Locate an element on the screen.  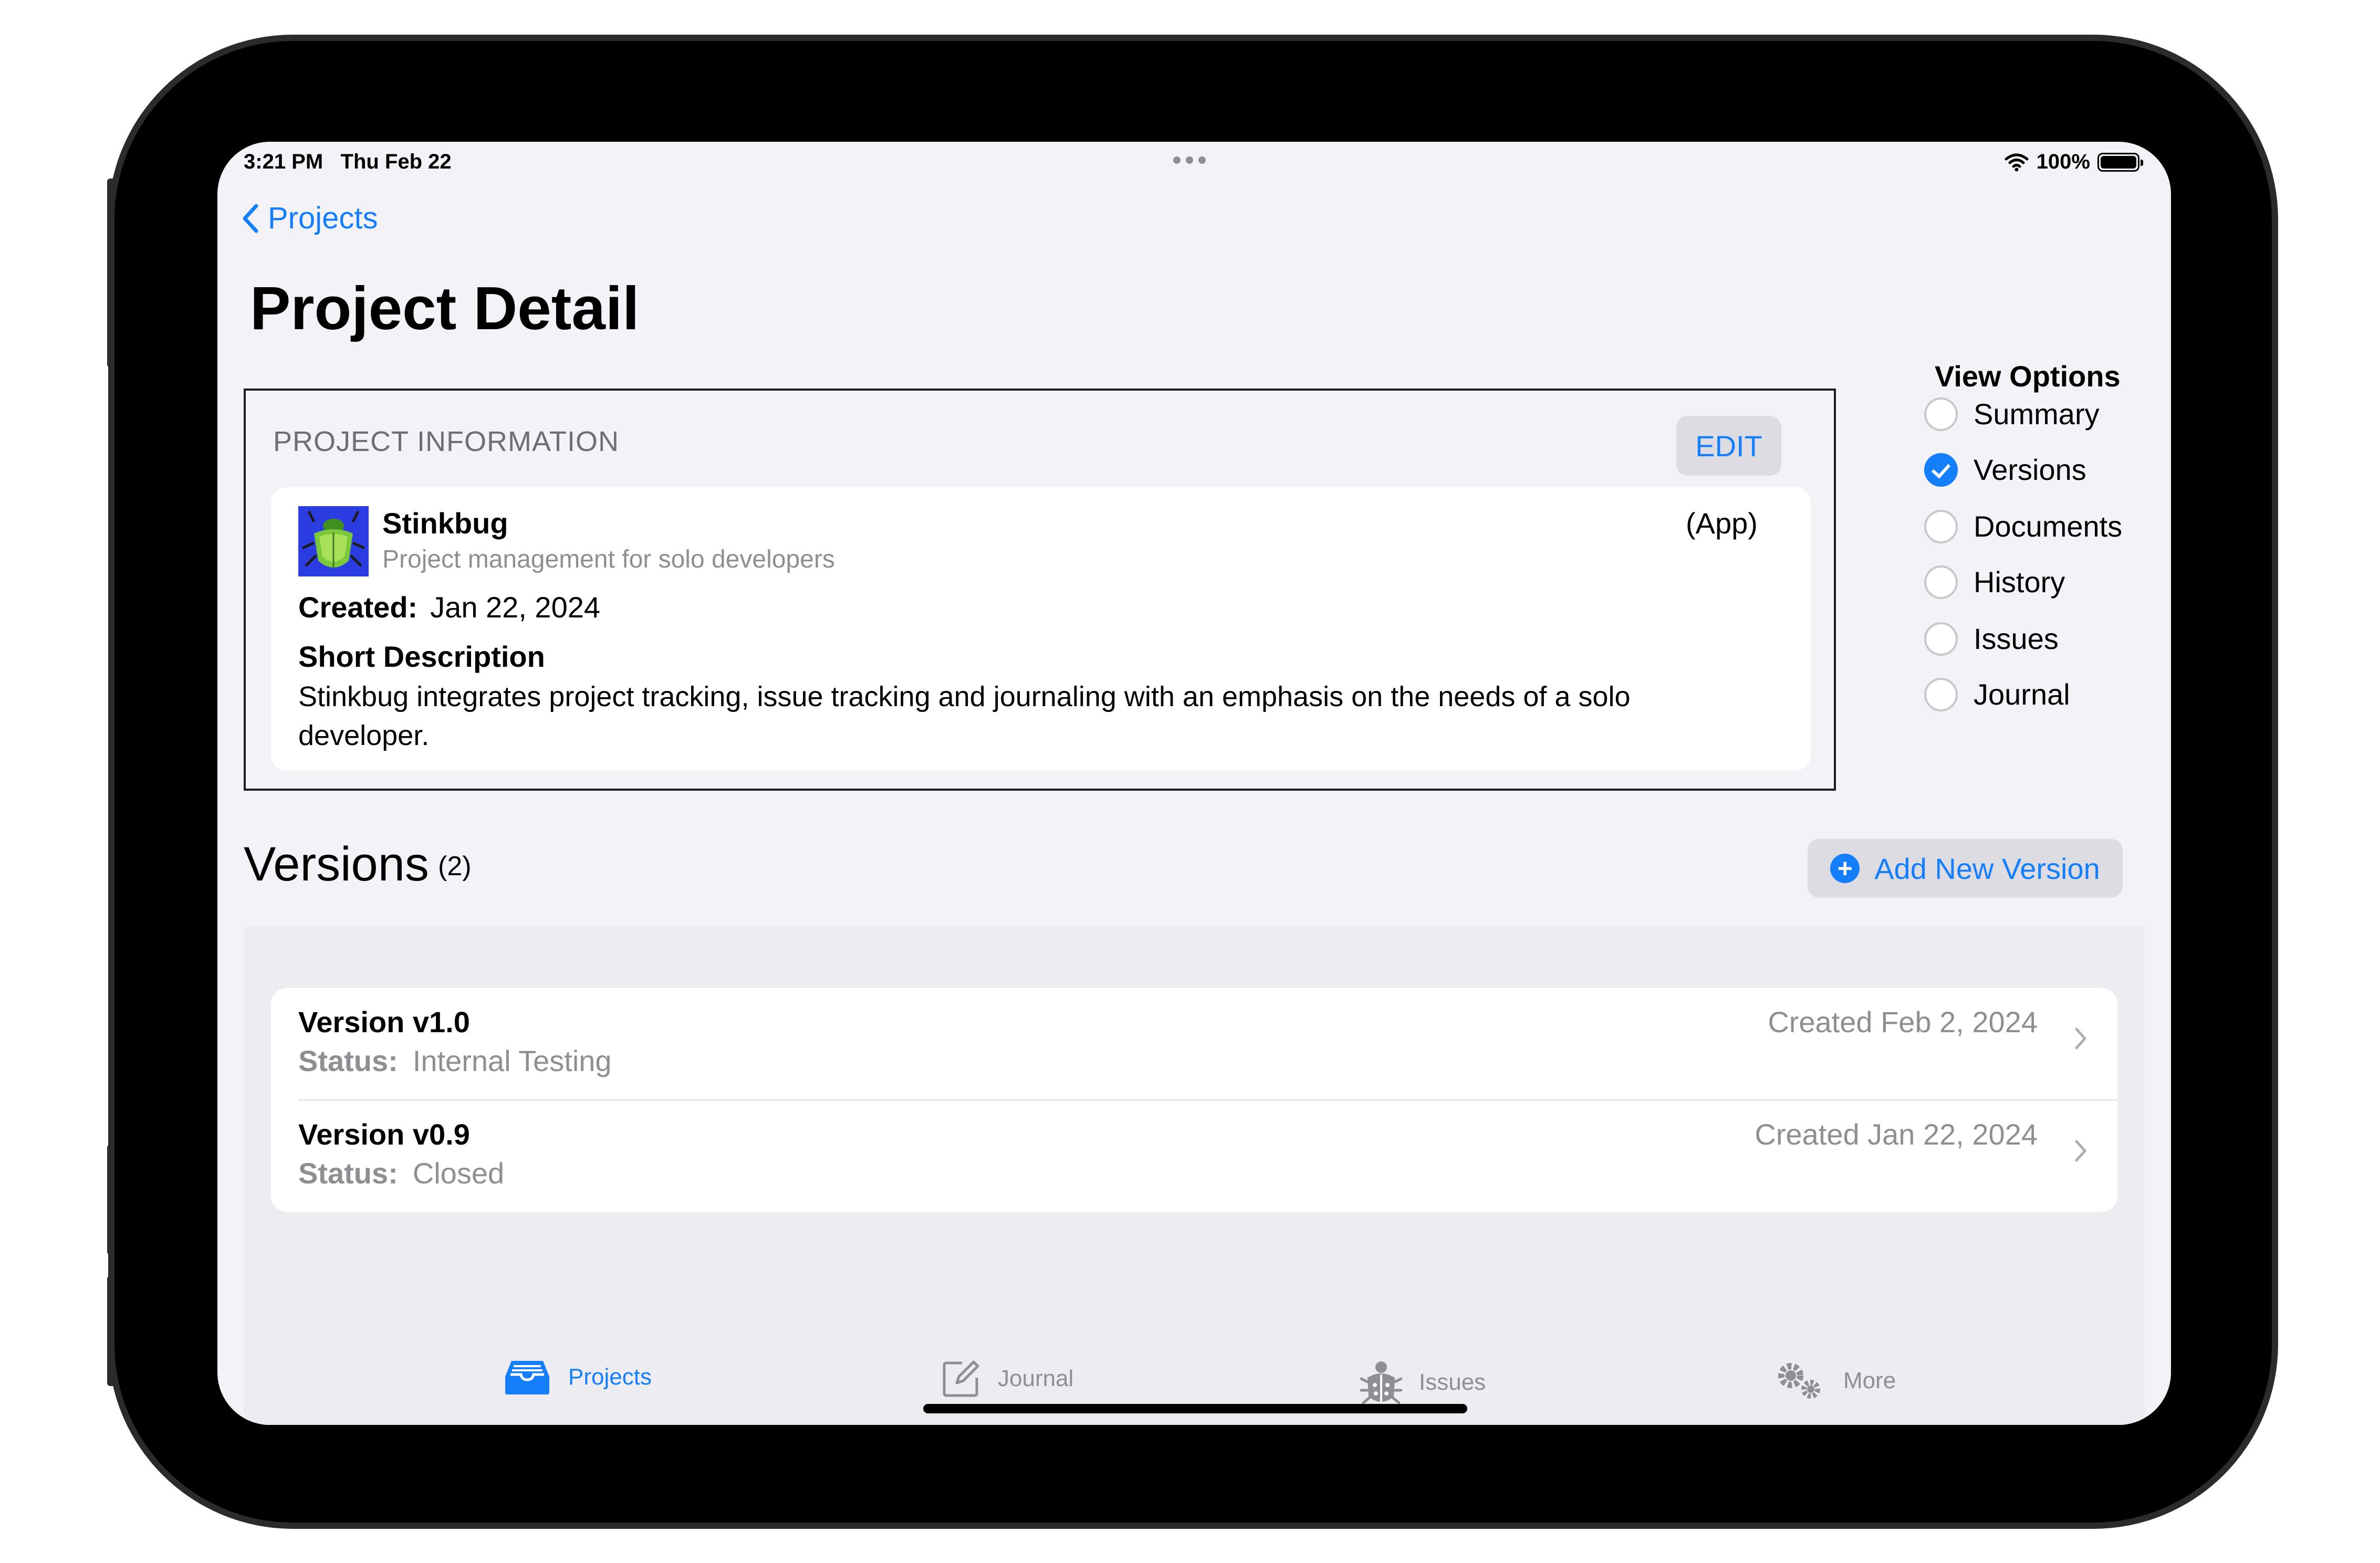
back-button: Projects is located at coordinates (309, 218).